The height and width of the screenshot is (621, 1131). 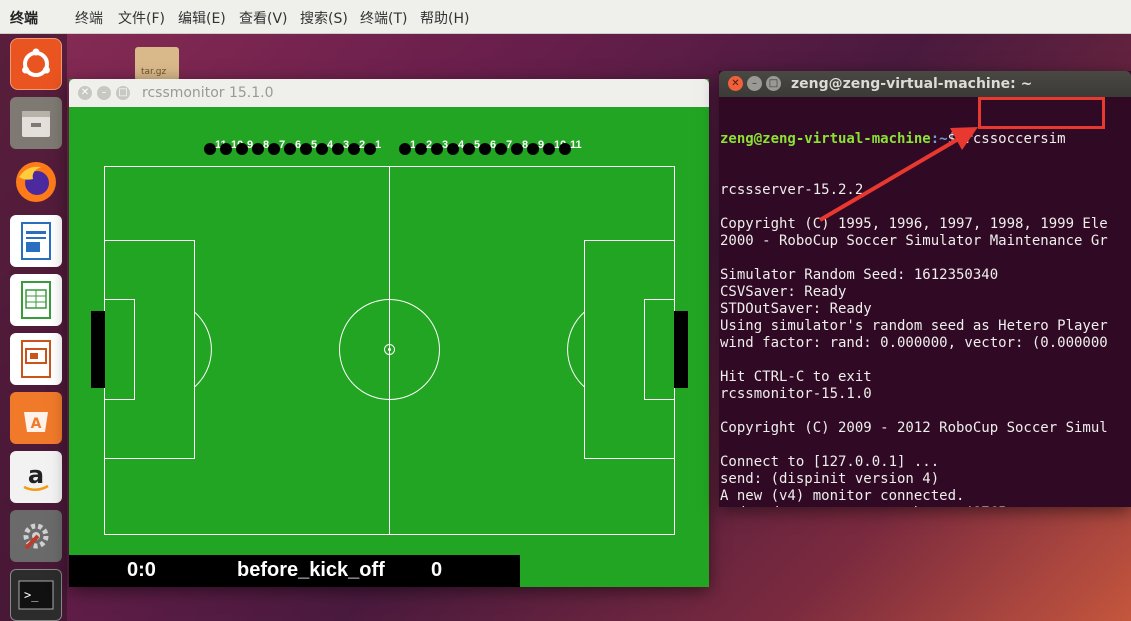 I want to click on right-goal, so click(x=681, y=349).